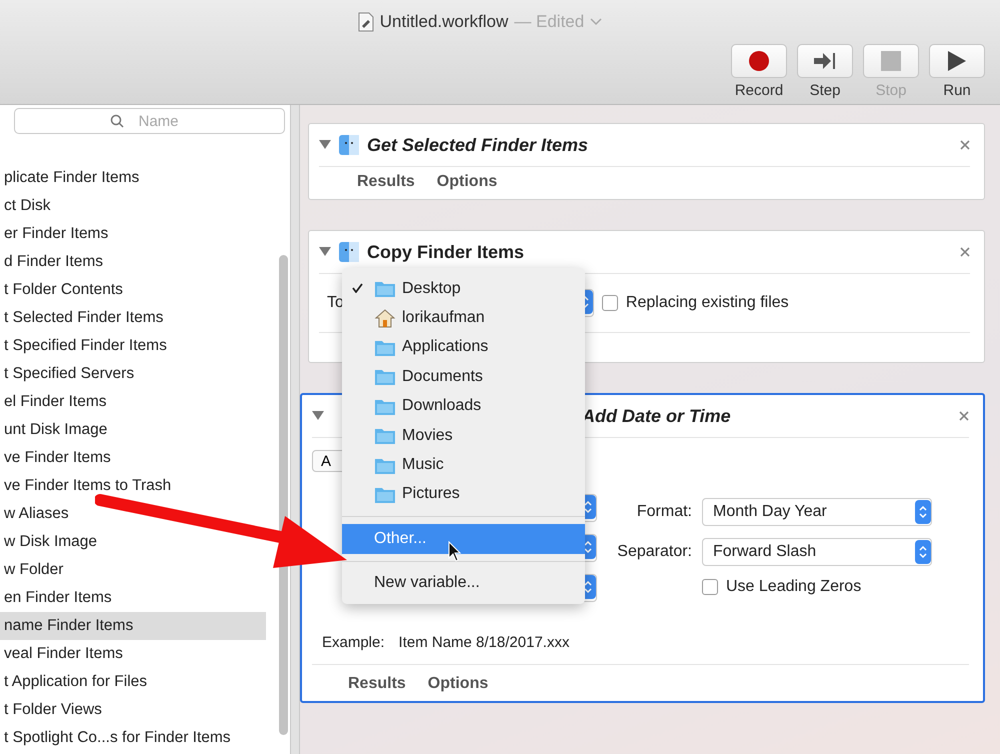 This screenshot has height=754, width=1000. What do you see at coordinates (133, 654) in the screenshot?
I see `library-item: veal Finder Items` at bounding box center [133, 654].